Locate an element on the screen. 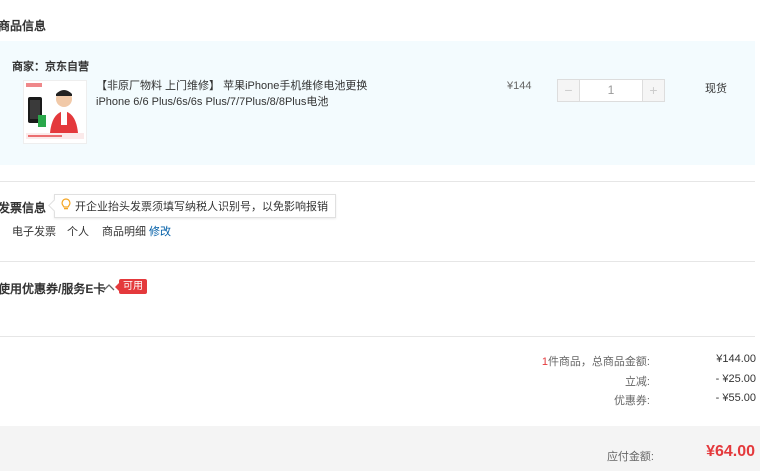  discount-value: - ¥25.00 is located at coordinates (735, 379).